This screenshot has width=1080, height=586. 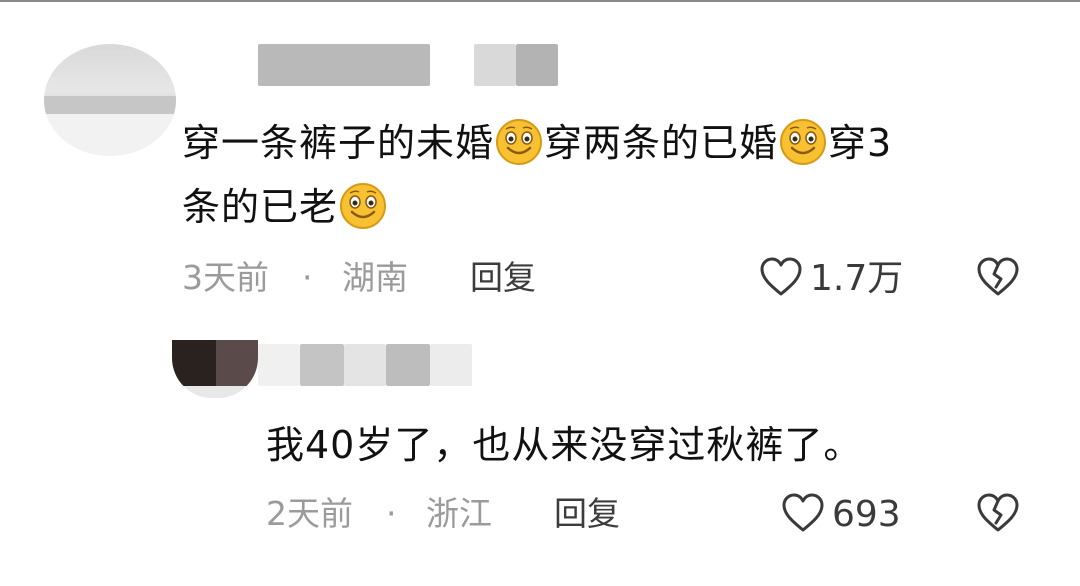 I want to click on like-count: 1.7万, so click(x=857, y=278).